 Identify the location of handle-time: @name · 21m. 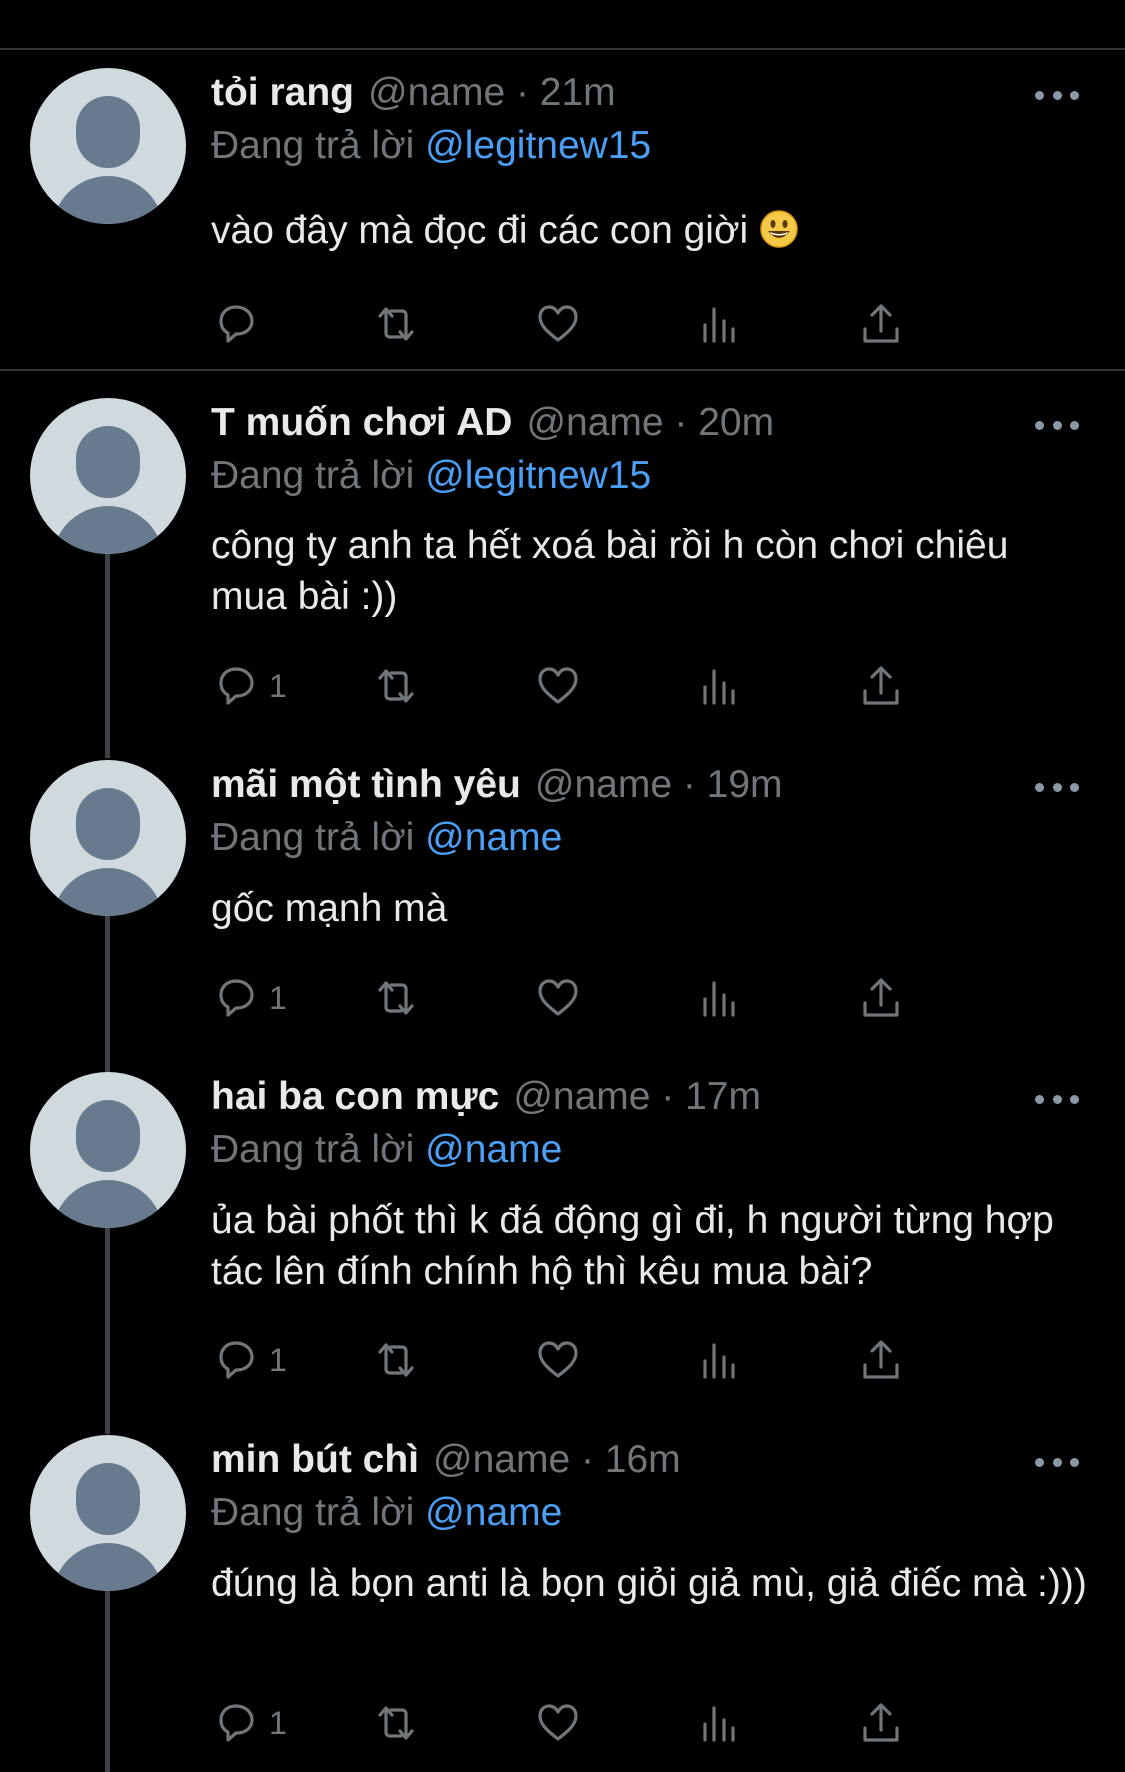
(492, 92).